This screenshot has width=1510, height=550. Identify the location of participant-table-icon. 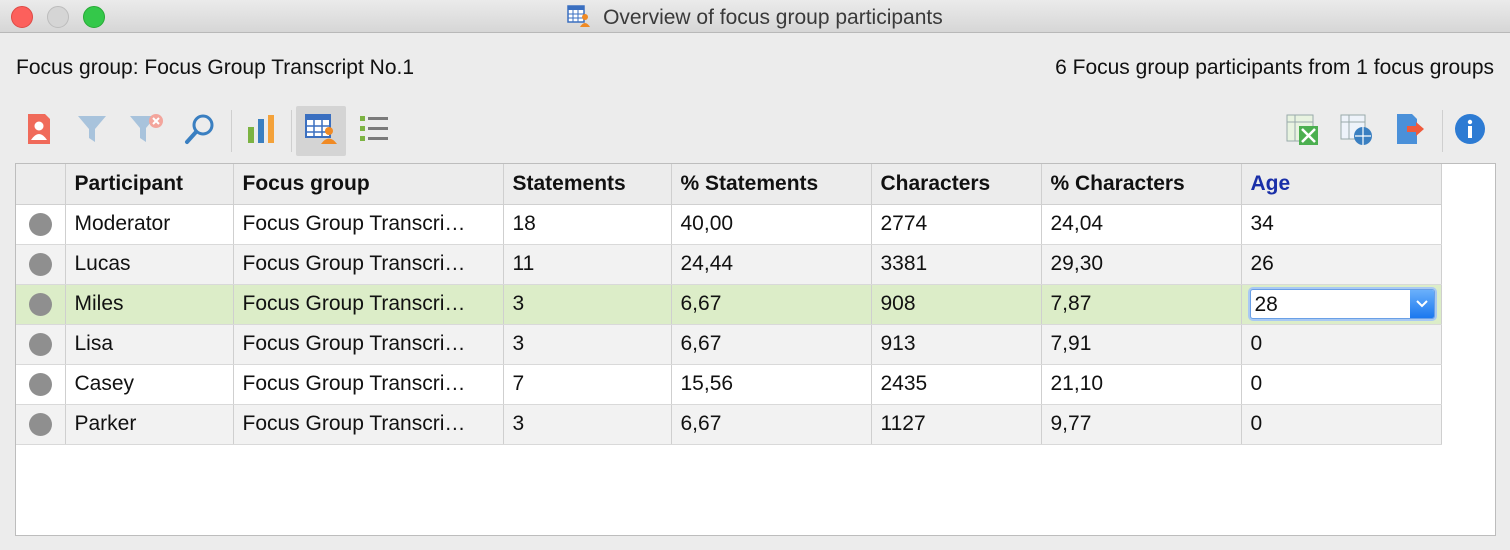
(579, 19).